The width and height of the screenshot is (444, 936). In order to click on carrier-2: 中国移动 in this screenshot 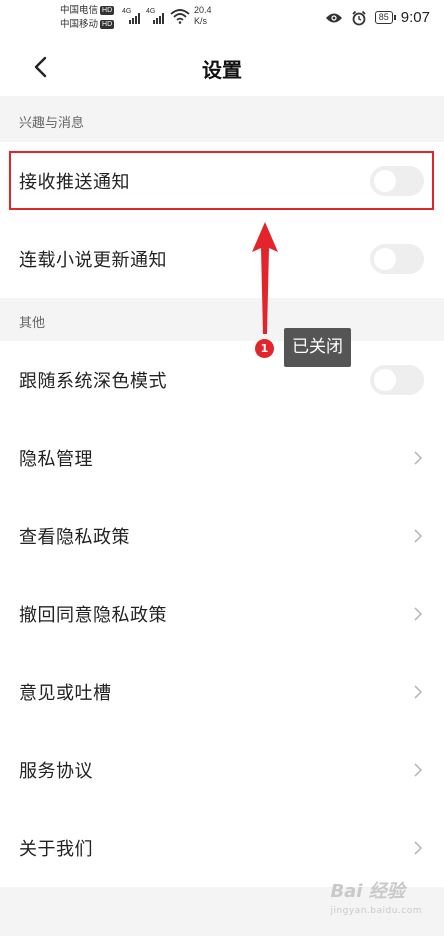, I will do `click(79, 24)`.